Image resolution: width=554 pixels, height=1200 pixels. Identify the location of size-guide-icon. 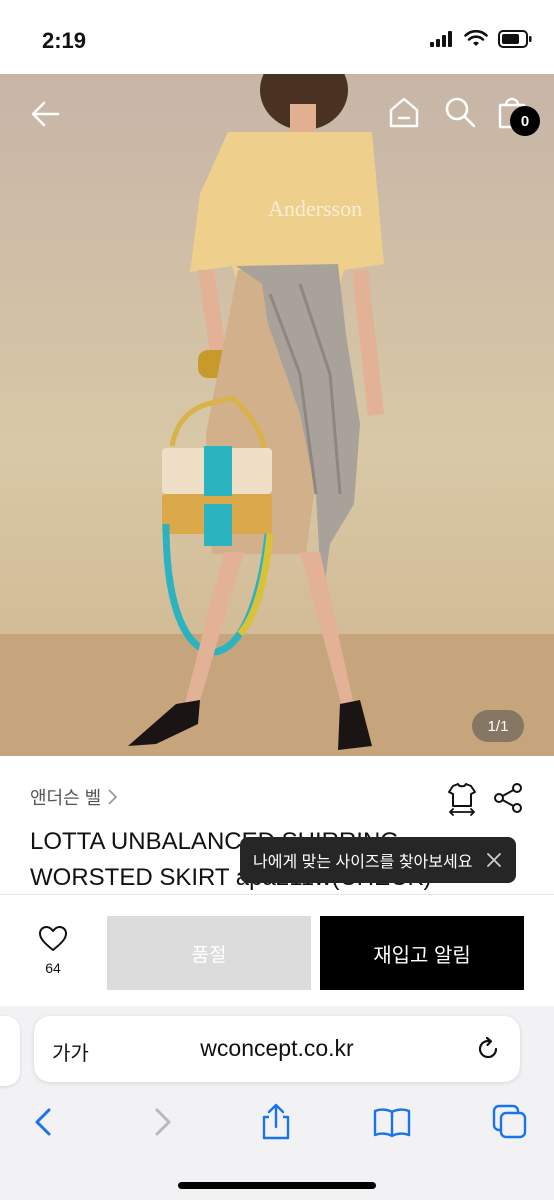
(462, 798).